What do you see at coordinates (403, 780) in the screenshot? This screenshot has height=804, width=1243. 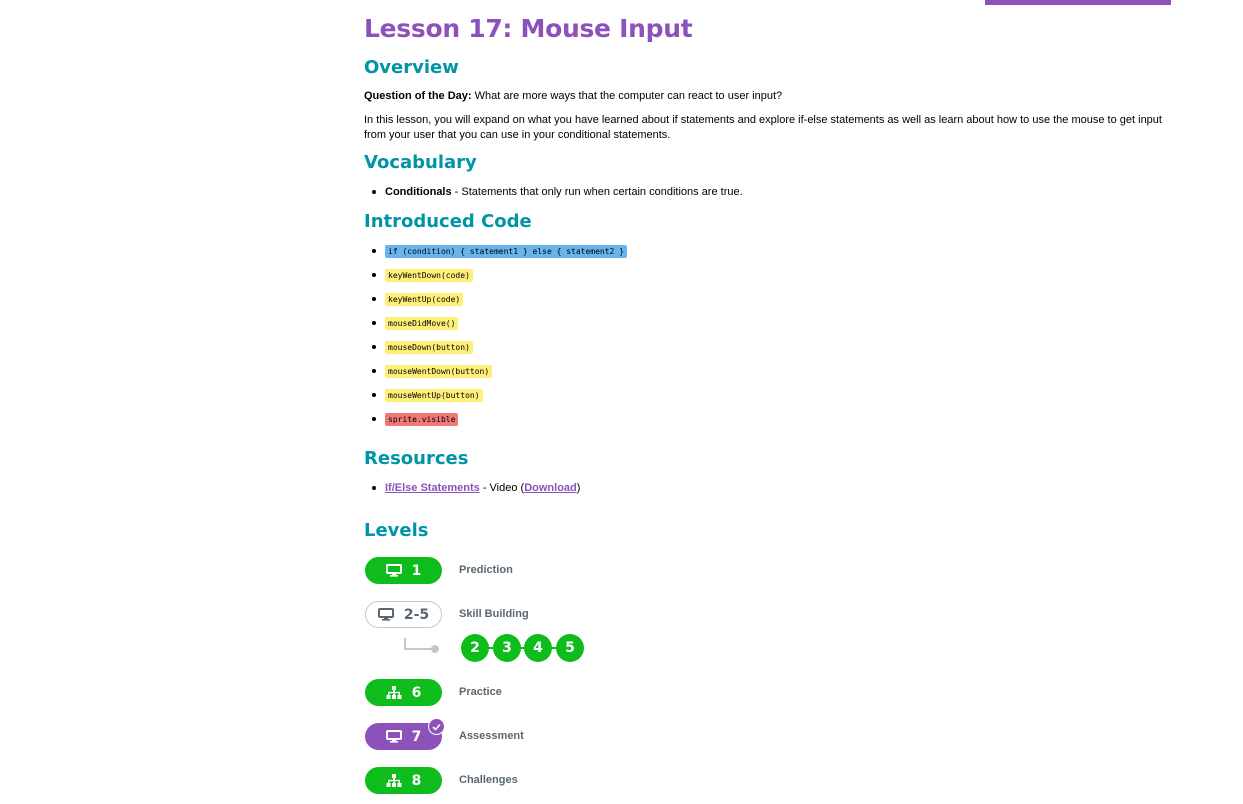 I see `level-8-button: 8` at bounding box center [403, 780].